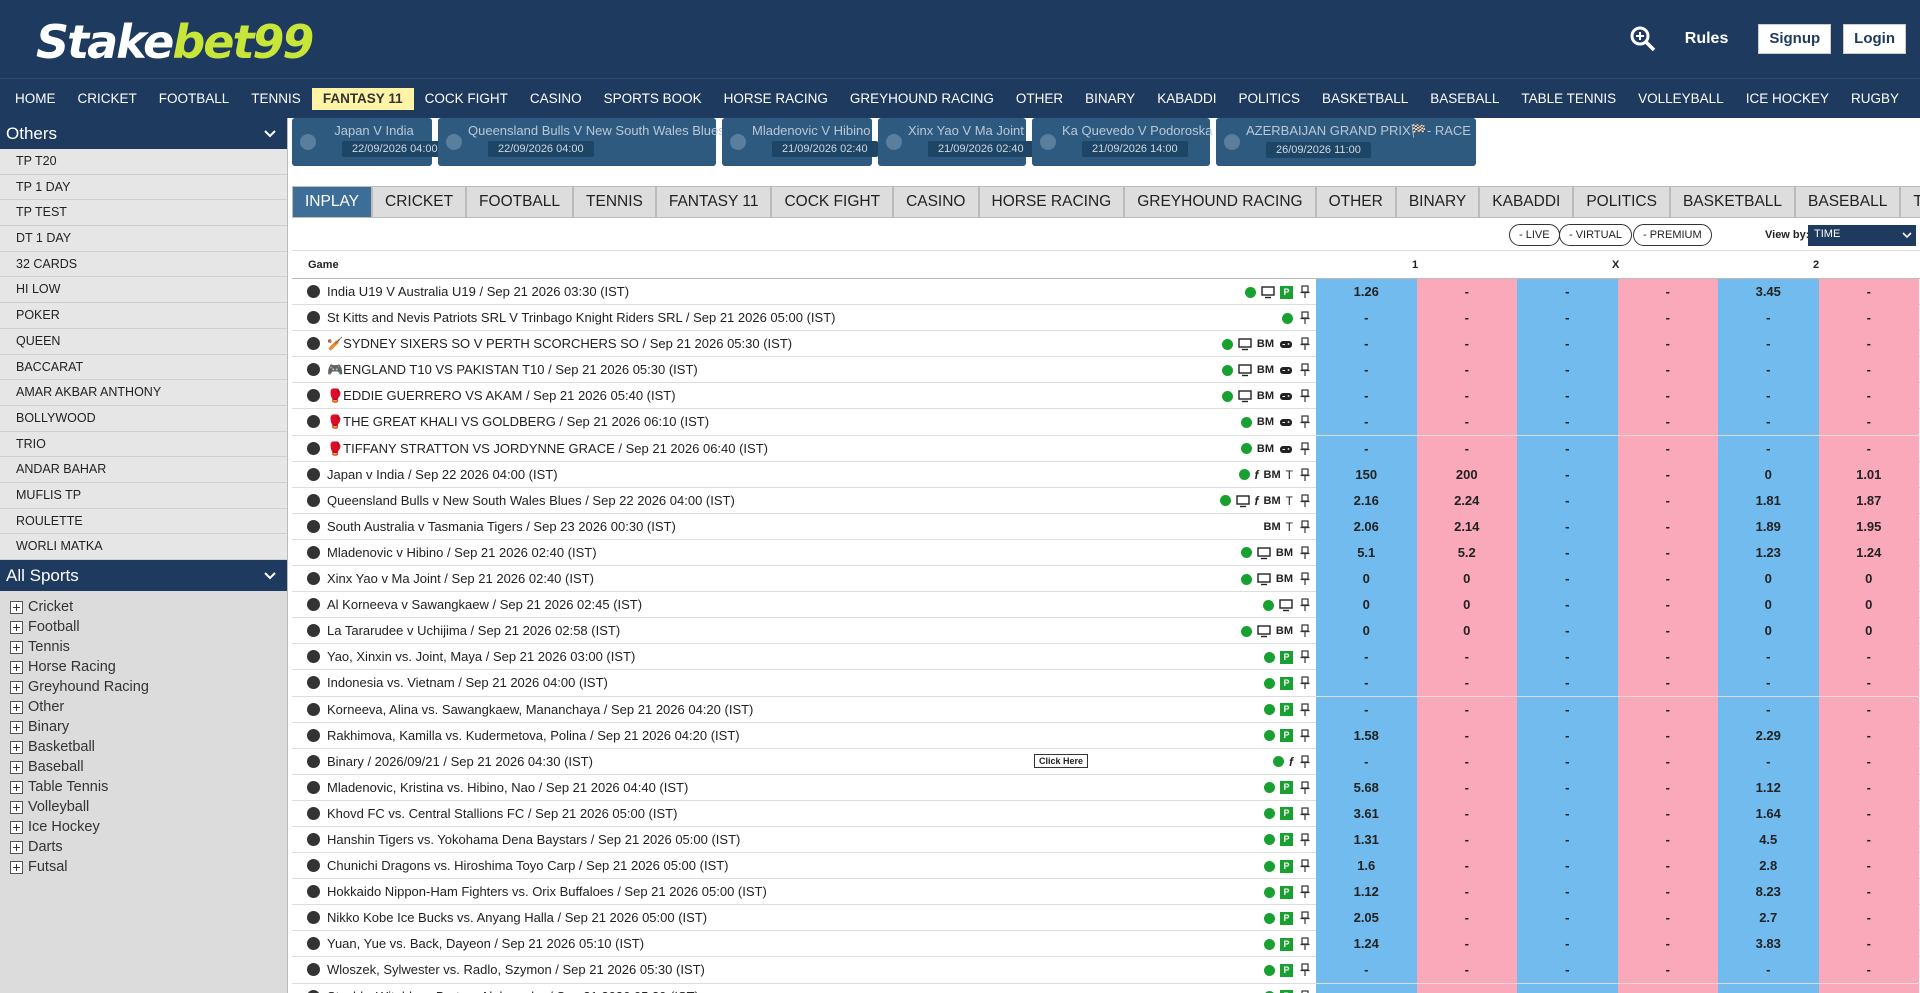 Image resolution: width=1920 pixels, height=993 pixels. Describe the element at coordinates (1122, 142) in the screenshot. I see `event-card: Ka Quevedo V Podoroska 21/09/2026 14:00` at that location.